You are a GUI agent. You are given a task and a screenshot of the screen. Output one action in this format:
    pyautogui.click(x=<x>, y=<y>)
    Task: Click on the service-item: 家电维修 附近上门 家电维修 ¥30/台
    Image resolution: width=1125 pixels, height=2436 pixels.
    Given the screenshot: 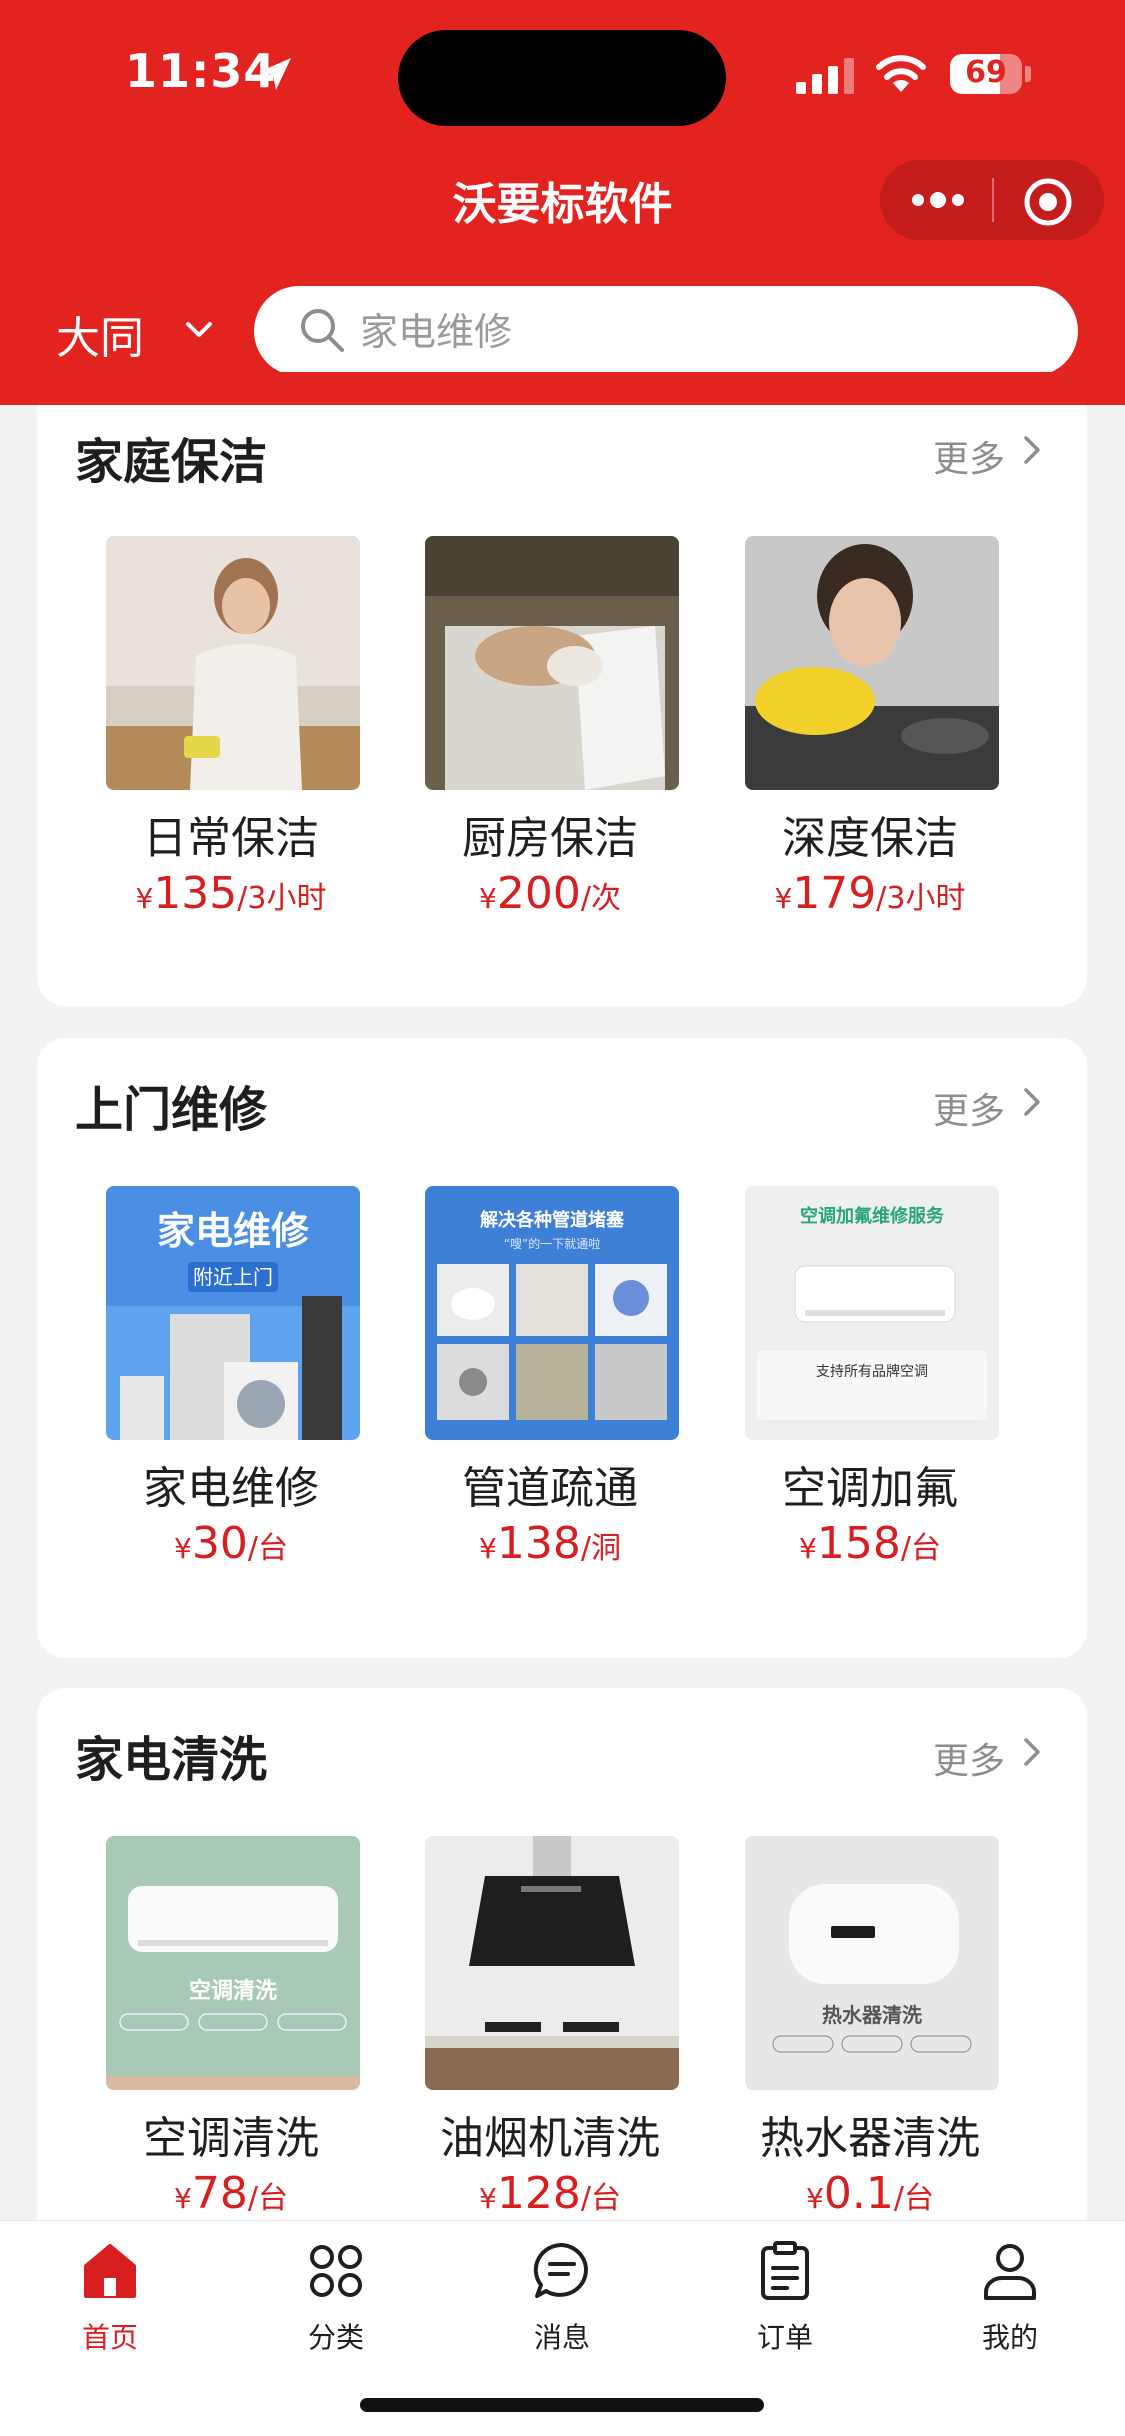 What is the action you would take?
    pyautogui.click(x=231, y=1386)
    